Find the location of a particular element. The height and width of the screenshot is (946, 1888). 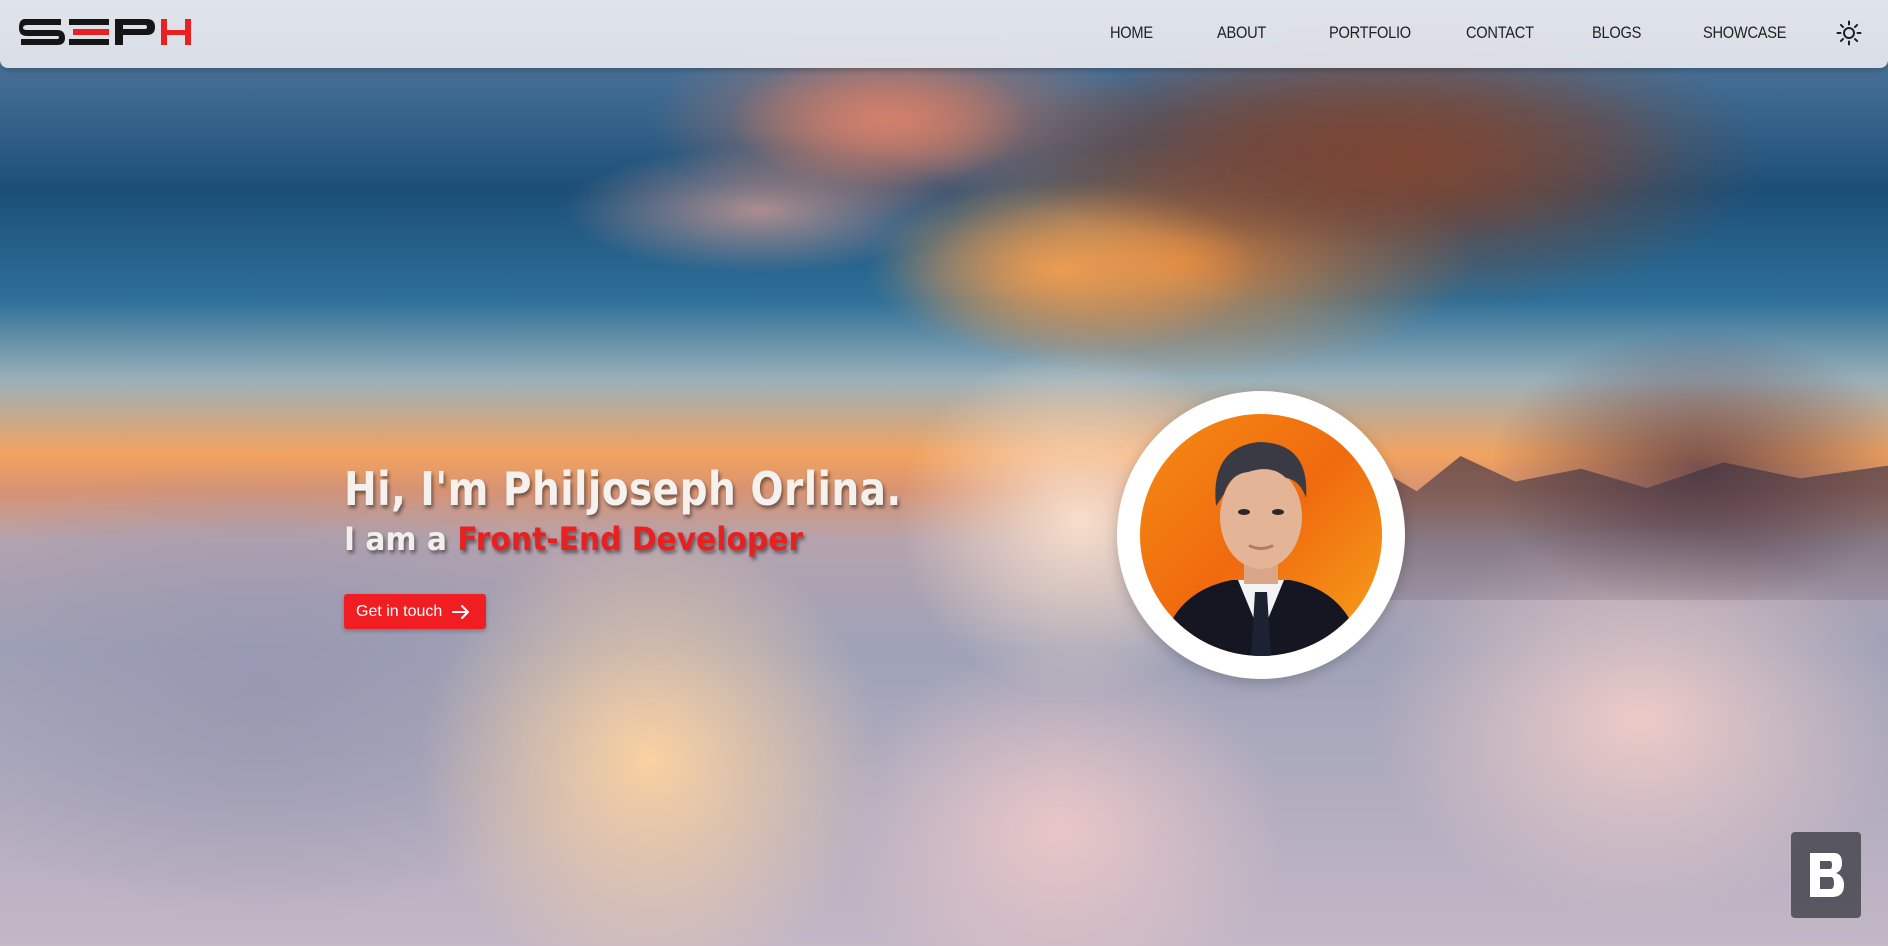

floating-badge-button is located at coordinates (1826, 875).